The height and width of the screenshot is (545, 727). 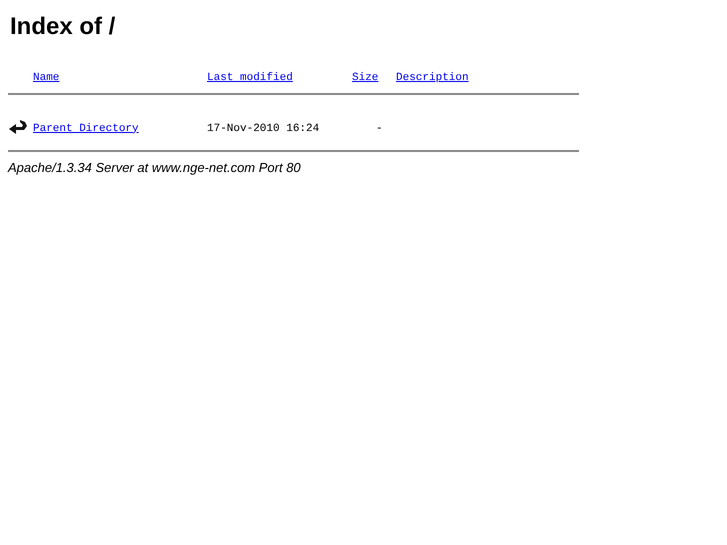 I want to click on column-sort-link: Size, so click(x=374, y=78).